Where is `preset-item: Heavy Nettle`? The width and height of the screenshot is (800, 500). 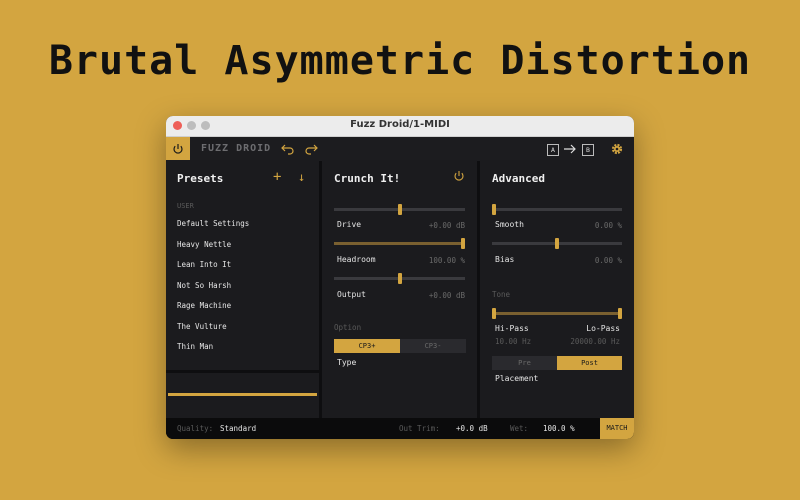 preset-item: Heavy Nettle is located at coordinates (204, 244).